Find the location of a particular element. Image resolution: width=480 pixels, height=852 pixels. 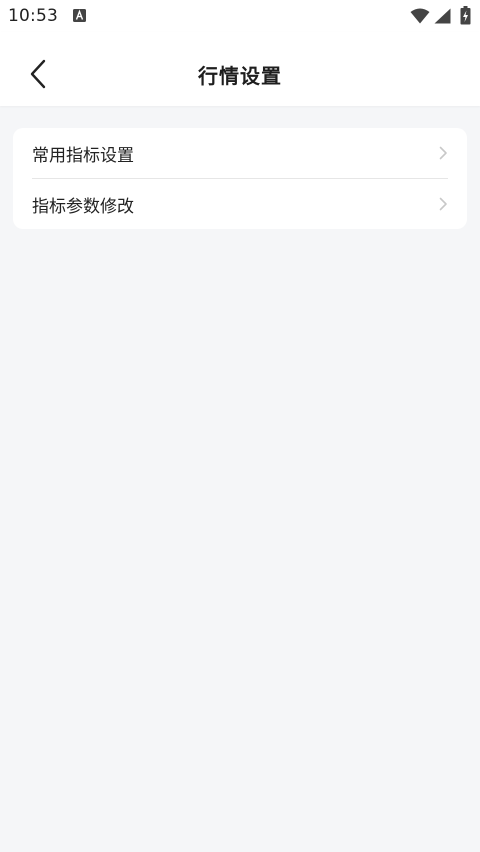

wifi-icon is located at coordinates (420, 16).